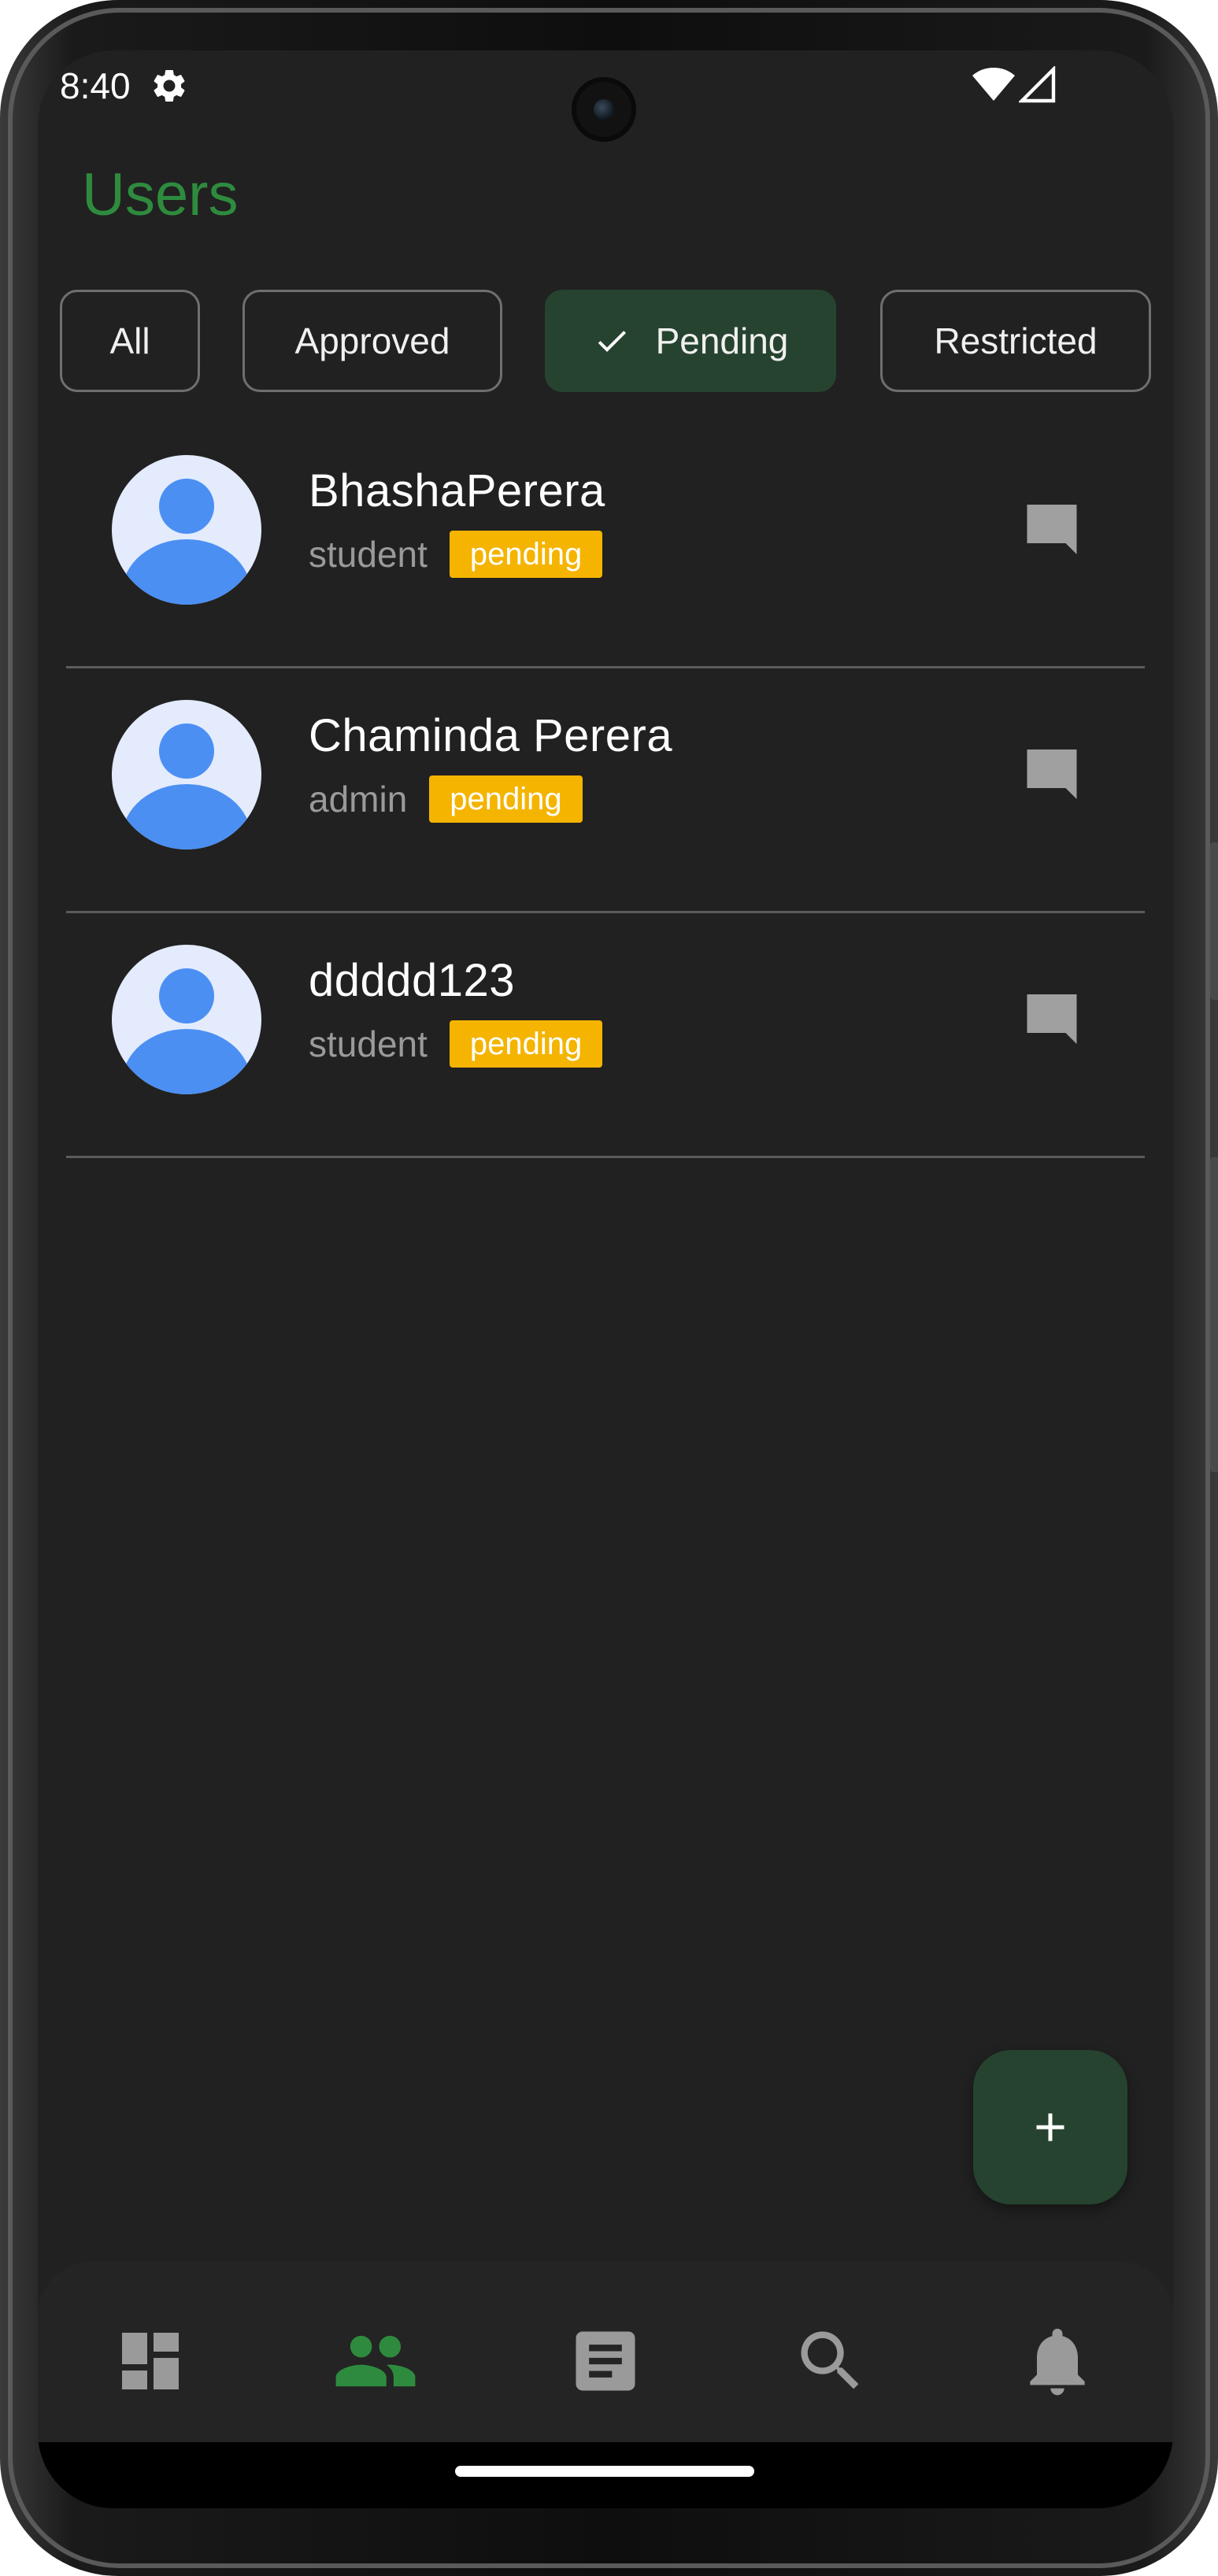 The image size is (1218, 2576). What do you see at coordinates (993, 84) in the screenshot?
I see `wifi-icon` at bounding box center [993, 84].